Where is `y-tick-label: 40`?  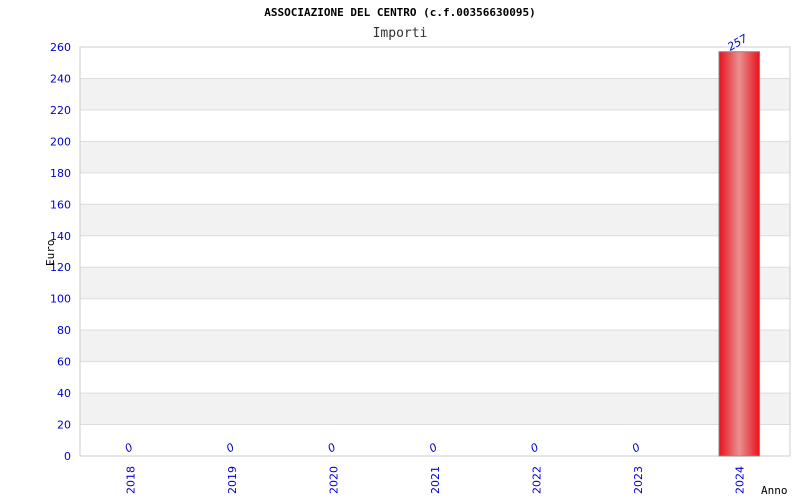 y-tick-label: 40 is located at coordinates (64, 393).